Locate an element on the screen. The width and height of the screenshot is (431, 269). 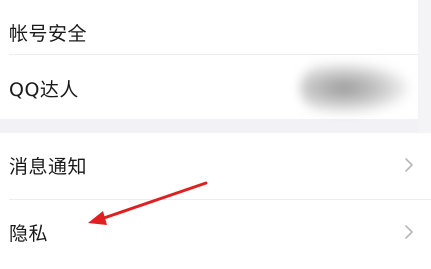
blurred-avatar is located at coordinates (355, 88).